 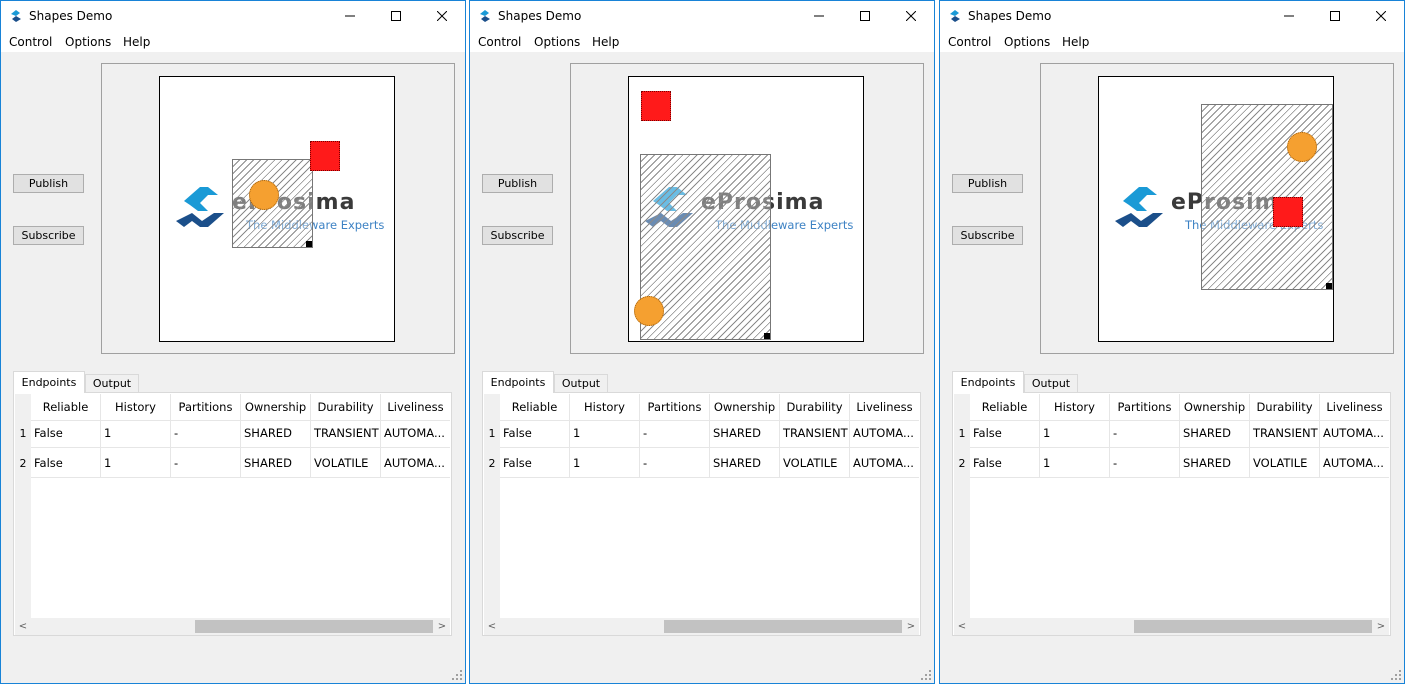 I want to click on content-filter-area, so click(x=1267, y=197).